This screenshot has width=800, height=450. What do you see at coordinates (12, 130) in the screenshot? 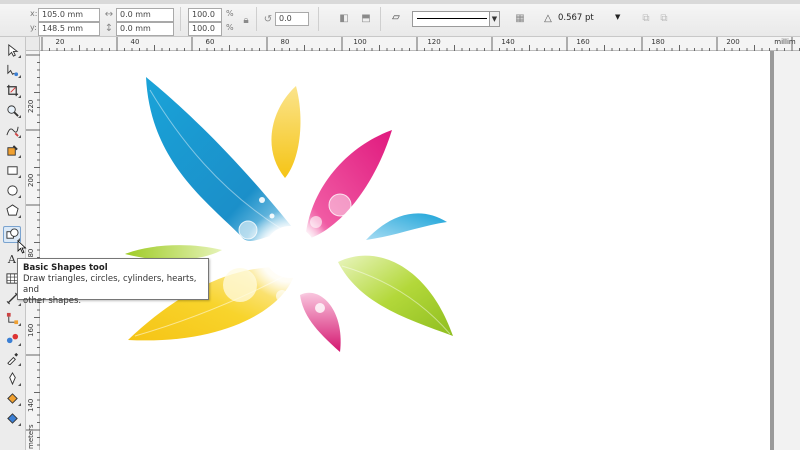
I see `freehand-tool-icon` at bounding box center [12, 130].